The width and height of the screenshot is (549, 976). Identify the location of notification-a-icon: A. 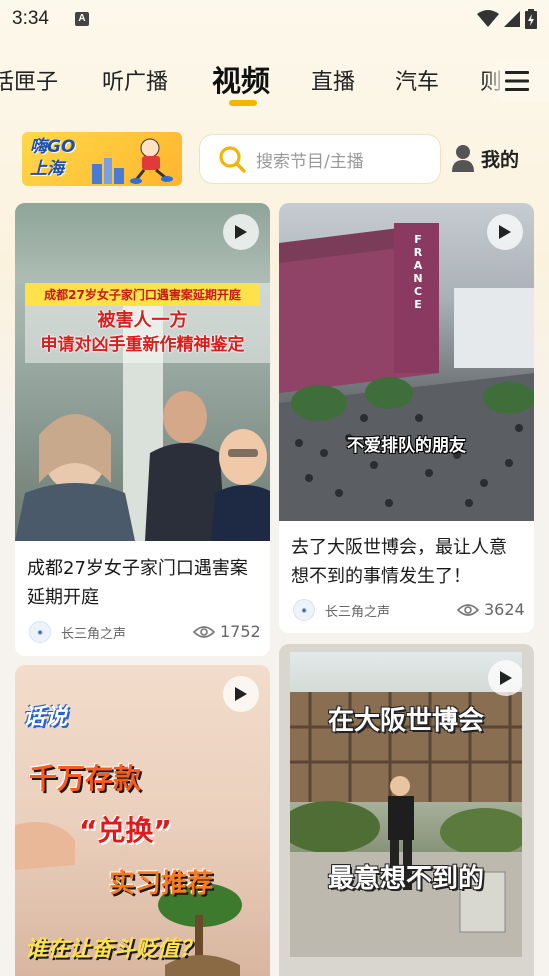
(81, 19).